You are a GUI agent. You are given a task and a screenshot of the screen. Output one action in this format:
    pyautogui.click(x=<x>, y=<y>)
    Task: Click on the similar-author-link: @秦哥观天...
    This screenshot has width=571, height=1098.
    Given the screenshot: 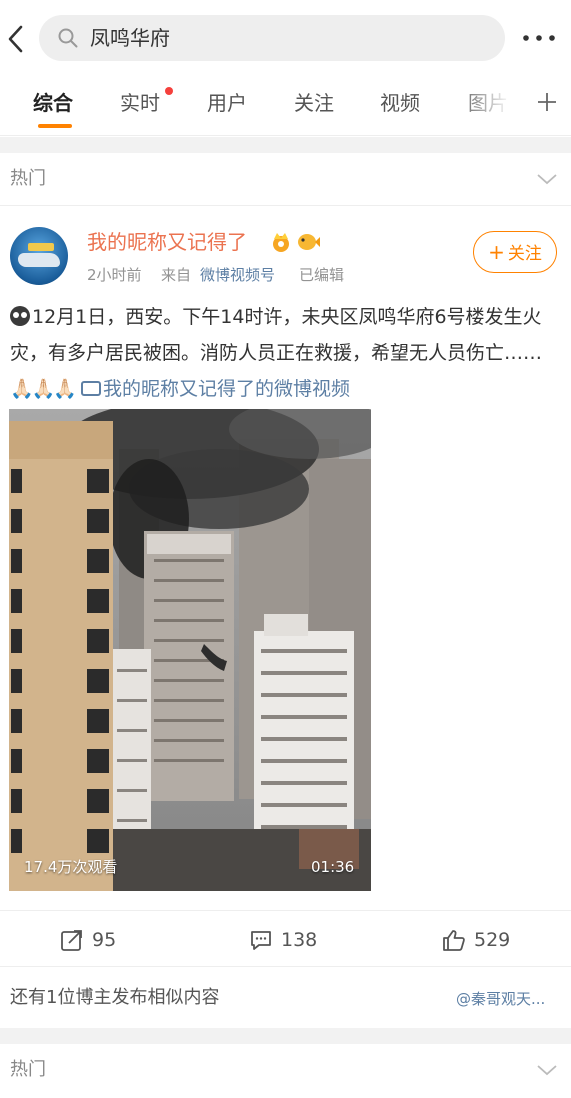 What is the action you would take?
    pyautogui.click(x=500, y=999)
    